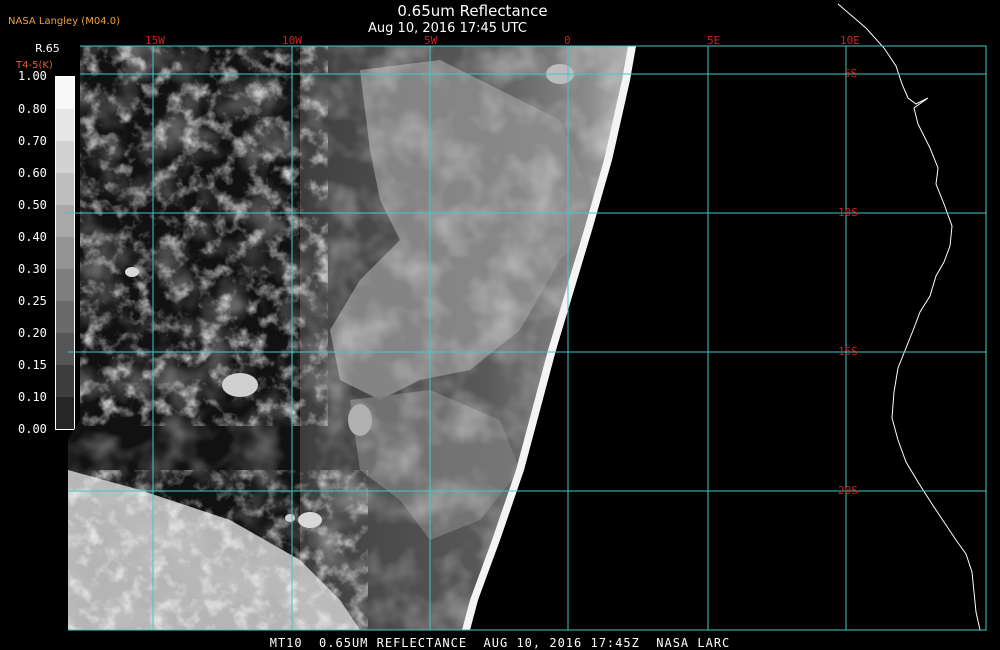 The image size is (1000, 650). What do you see at coordinates (909, 317) in the screenshot?
I see `coastline` at bounding box center [909, 317].